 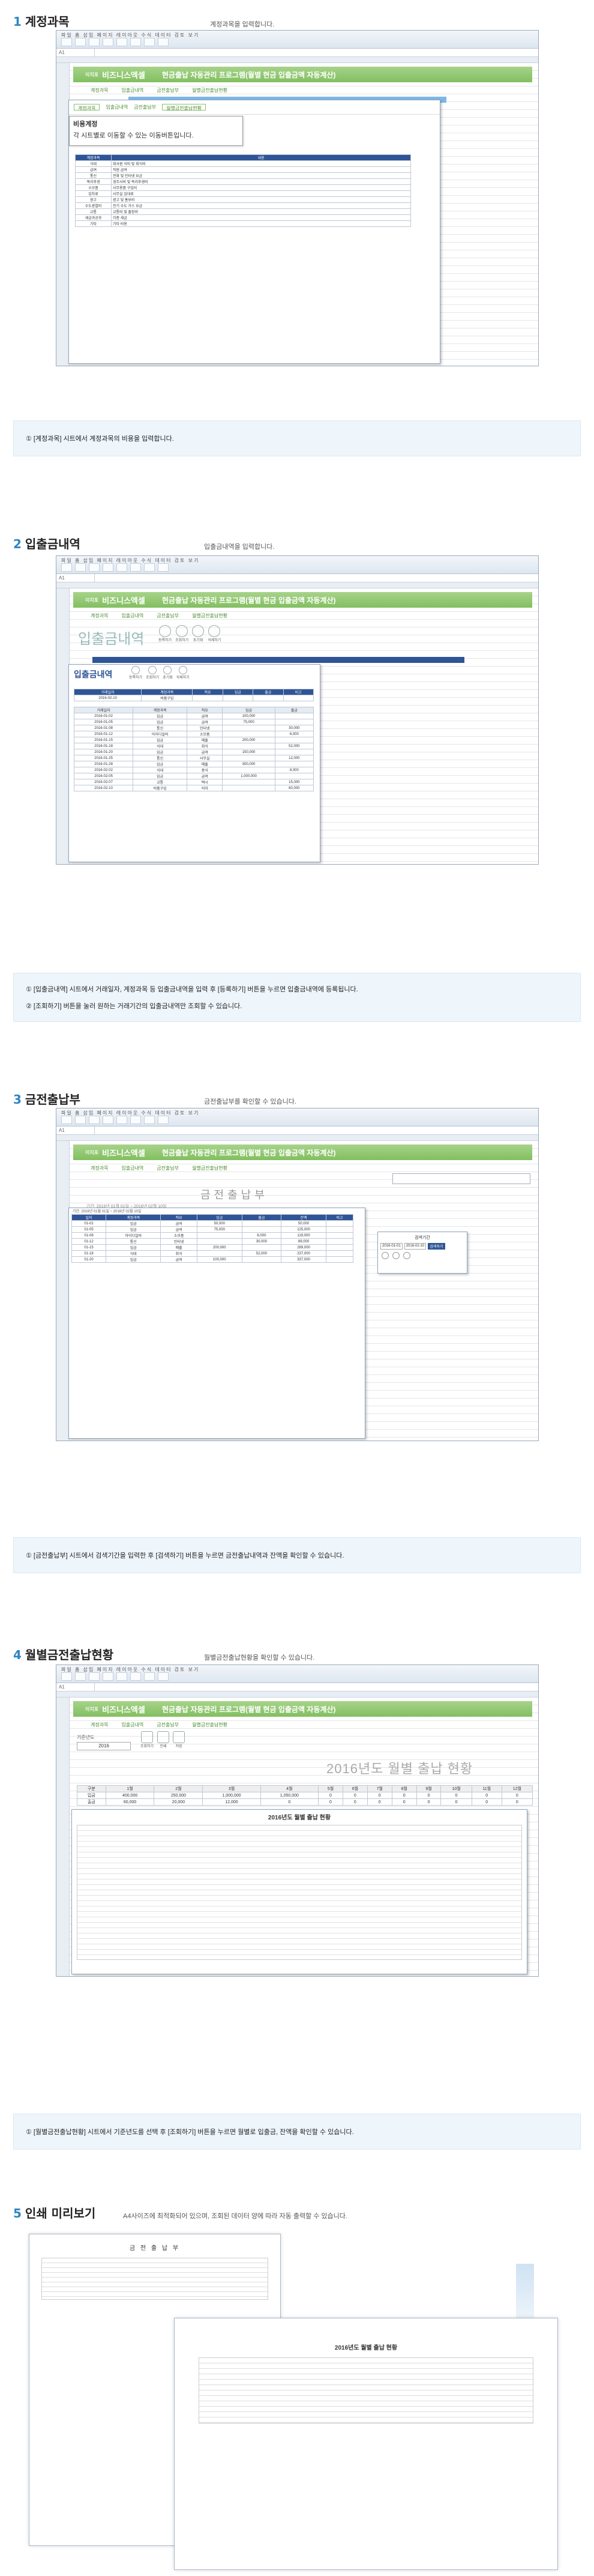 What do you see at coordinates (193, 788) in the screenshot?
I see `table-row: 2016-02-10 비품구입 의자 60,000` at bounding box center [193, 788].